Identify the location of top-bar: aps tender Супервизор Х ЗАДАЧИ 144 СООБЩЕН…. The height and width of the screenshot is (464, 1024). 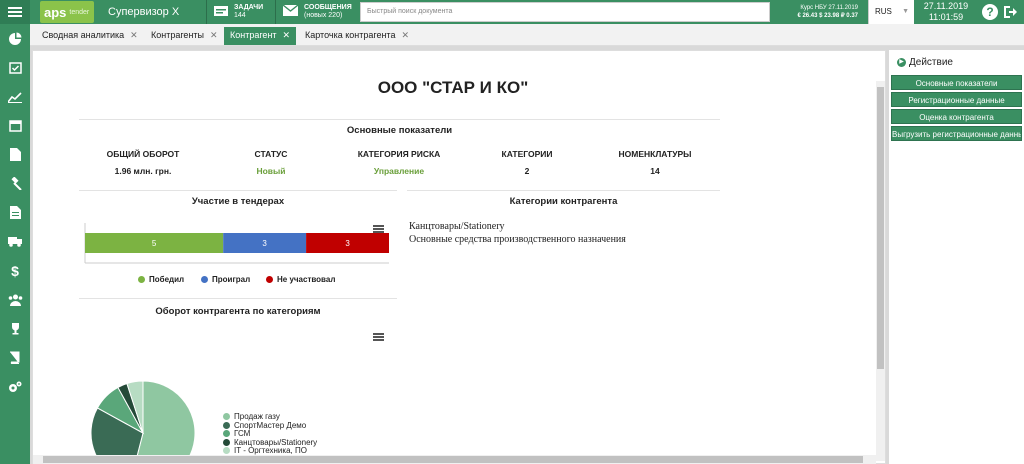
(512, 12).